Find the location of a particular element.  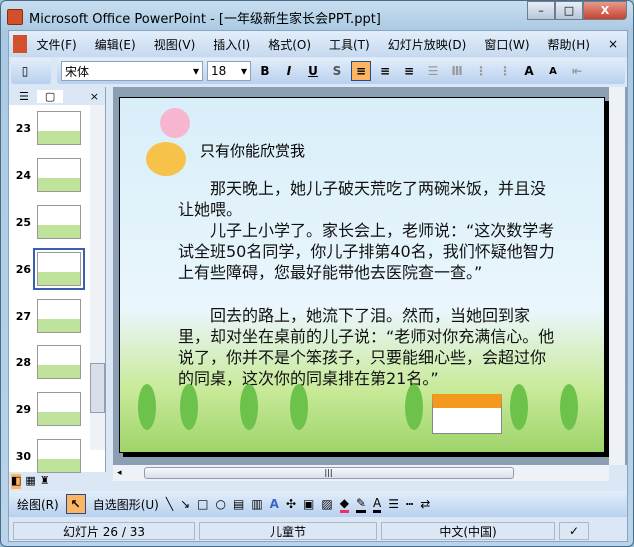

slide-number: 26 is located at coordinates (23, 269).